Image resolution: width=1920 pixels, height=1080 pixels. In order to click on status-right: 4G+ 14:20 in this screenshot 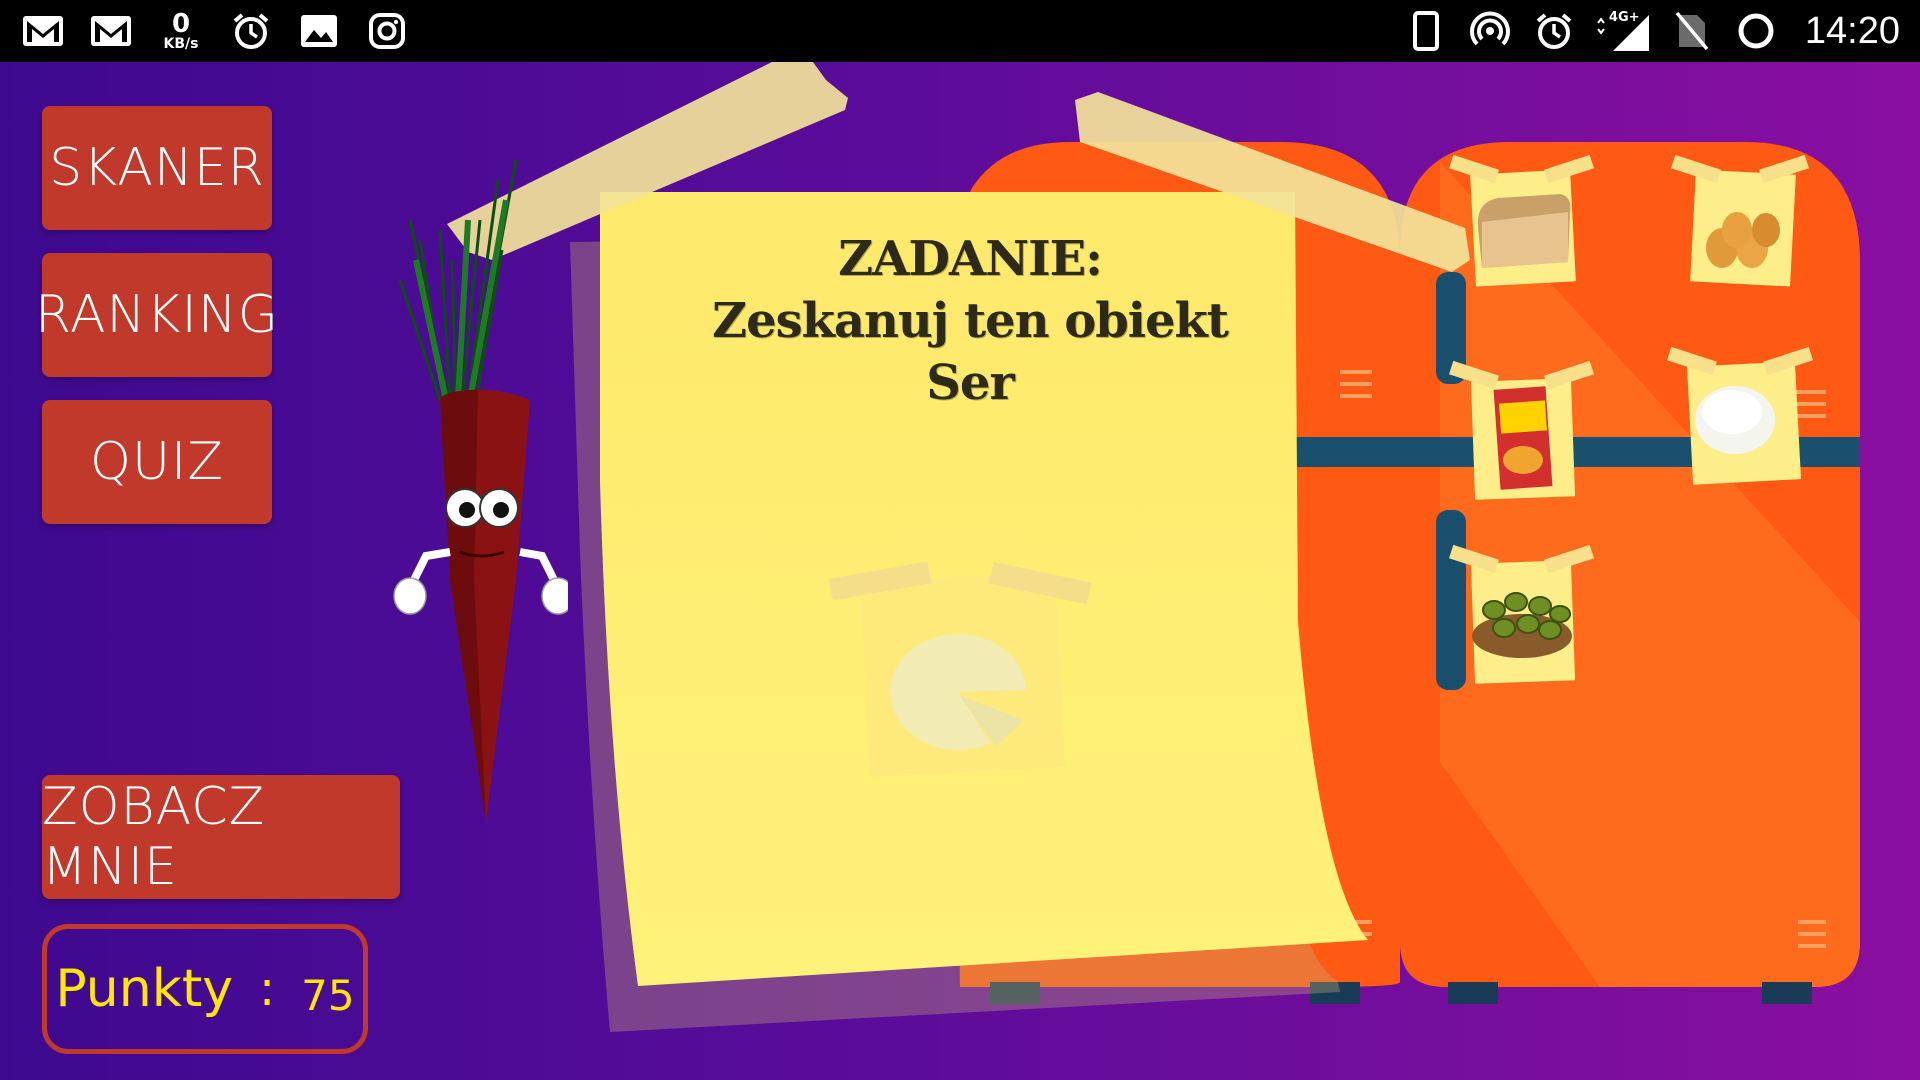, I will do `click(1651, 31)`.